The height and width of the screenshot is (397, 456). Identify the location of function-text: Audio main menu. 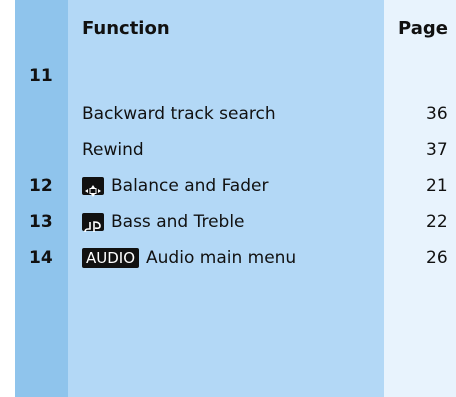
(221, 258).